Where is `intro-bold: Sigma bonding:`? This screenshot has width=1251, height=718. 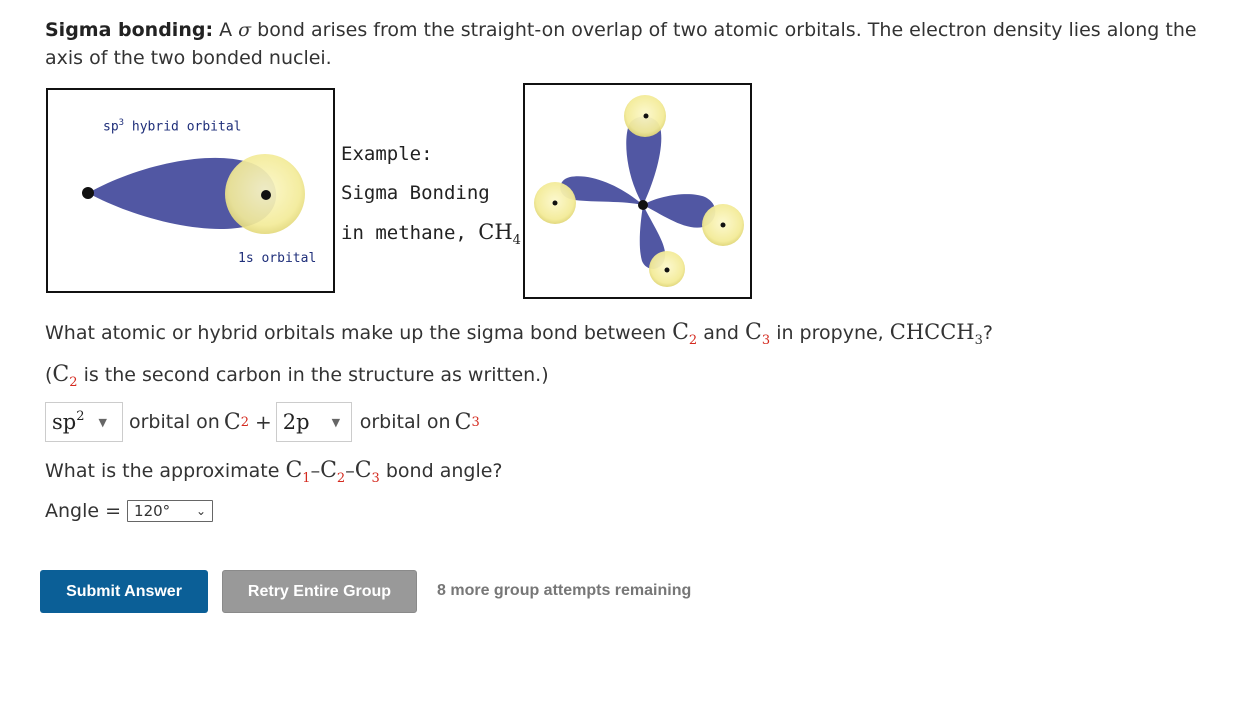
intro-bold: Sigma bonding: is located at coordinates (129, 30).